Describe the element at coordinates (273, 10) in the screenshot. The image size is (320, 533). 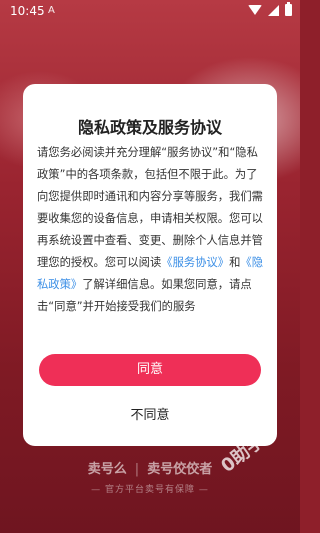
I see `signal-icon` at that location.